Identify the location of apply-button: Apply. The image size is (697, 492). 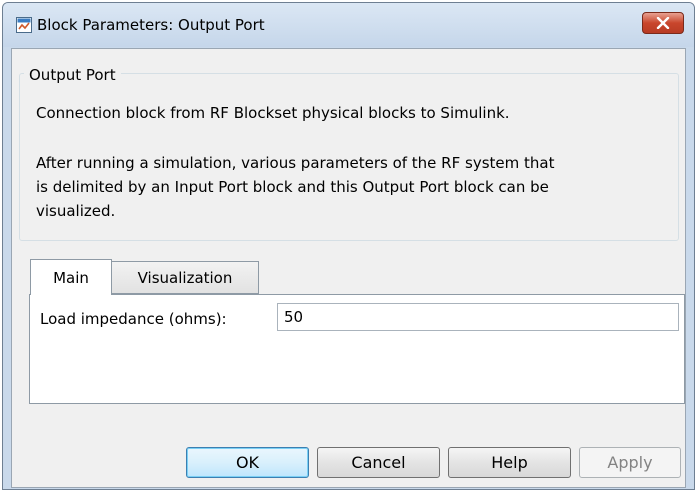
(630, 462).